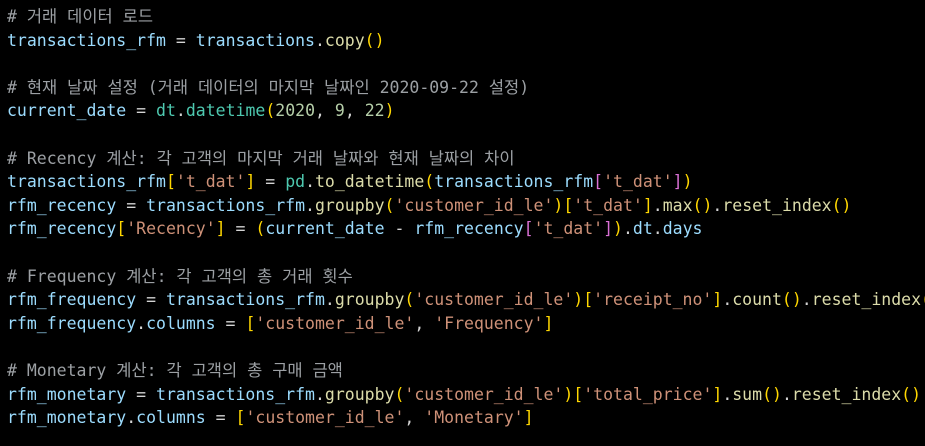 The width and height of the screenshot is (925, 446). Describe the element at coordinates (295, 111) in the screenshot. I see `code-token: 2020` at that location.